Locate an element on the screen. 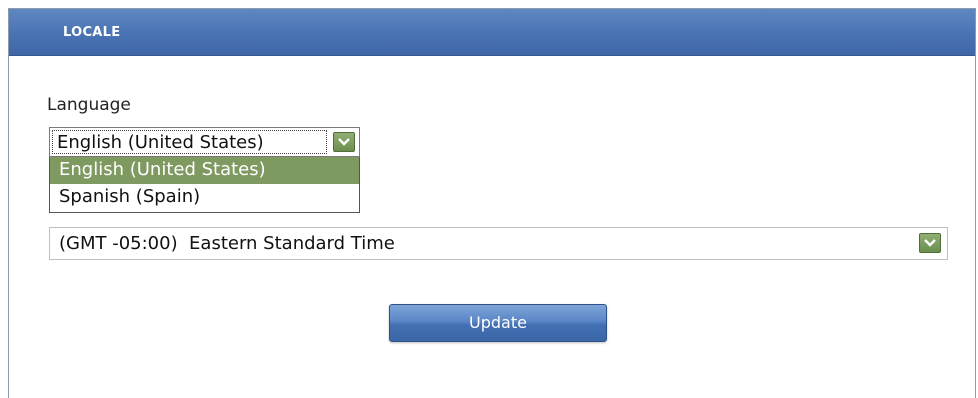 This screenshot has width=978, height=398. timezone-select-value: (GMT -05:00) Eastern Standard Time is located at coordinates (227, 243).